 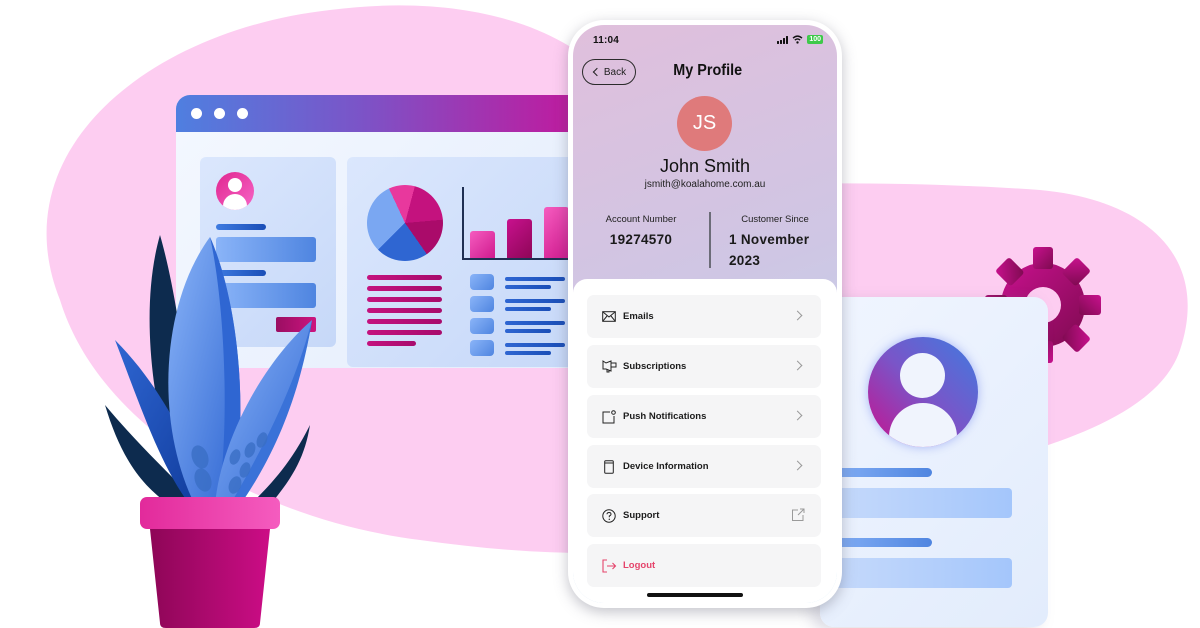 I want to click on mini-chart-x-axis, so click(x=517, y=259).